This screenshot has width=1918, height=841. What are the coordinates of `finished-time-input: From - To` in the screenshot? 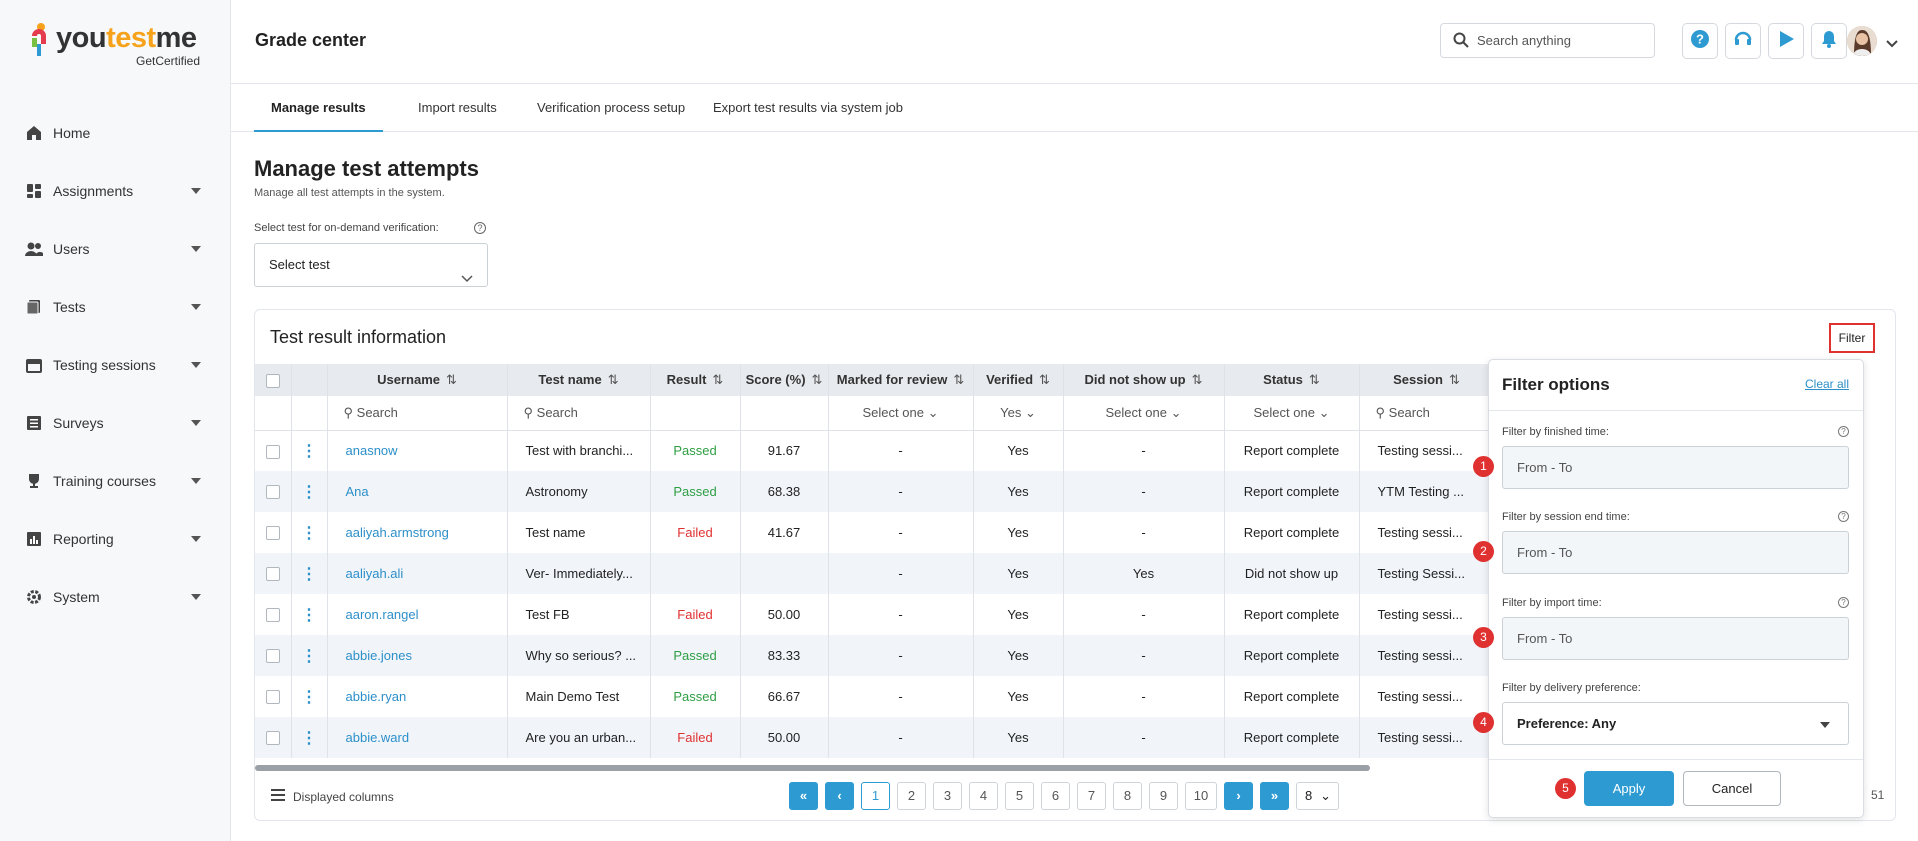 It's located at (1675, 467).